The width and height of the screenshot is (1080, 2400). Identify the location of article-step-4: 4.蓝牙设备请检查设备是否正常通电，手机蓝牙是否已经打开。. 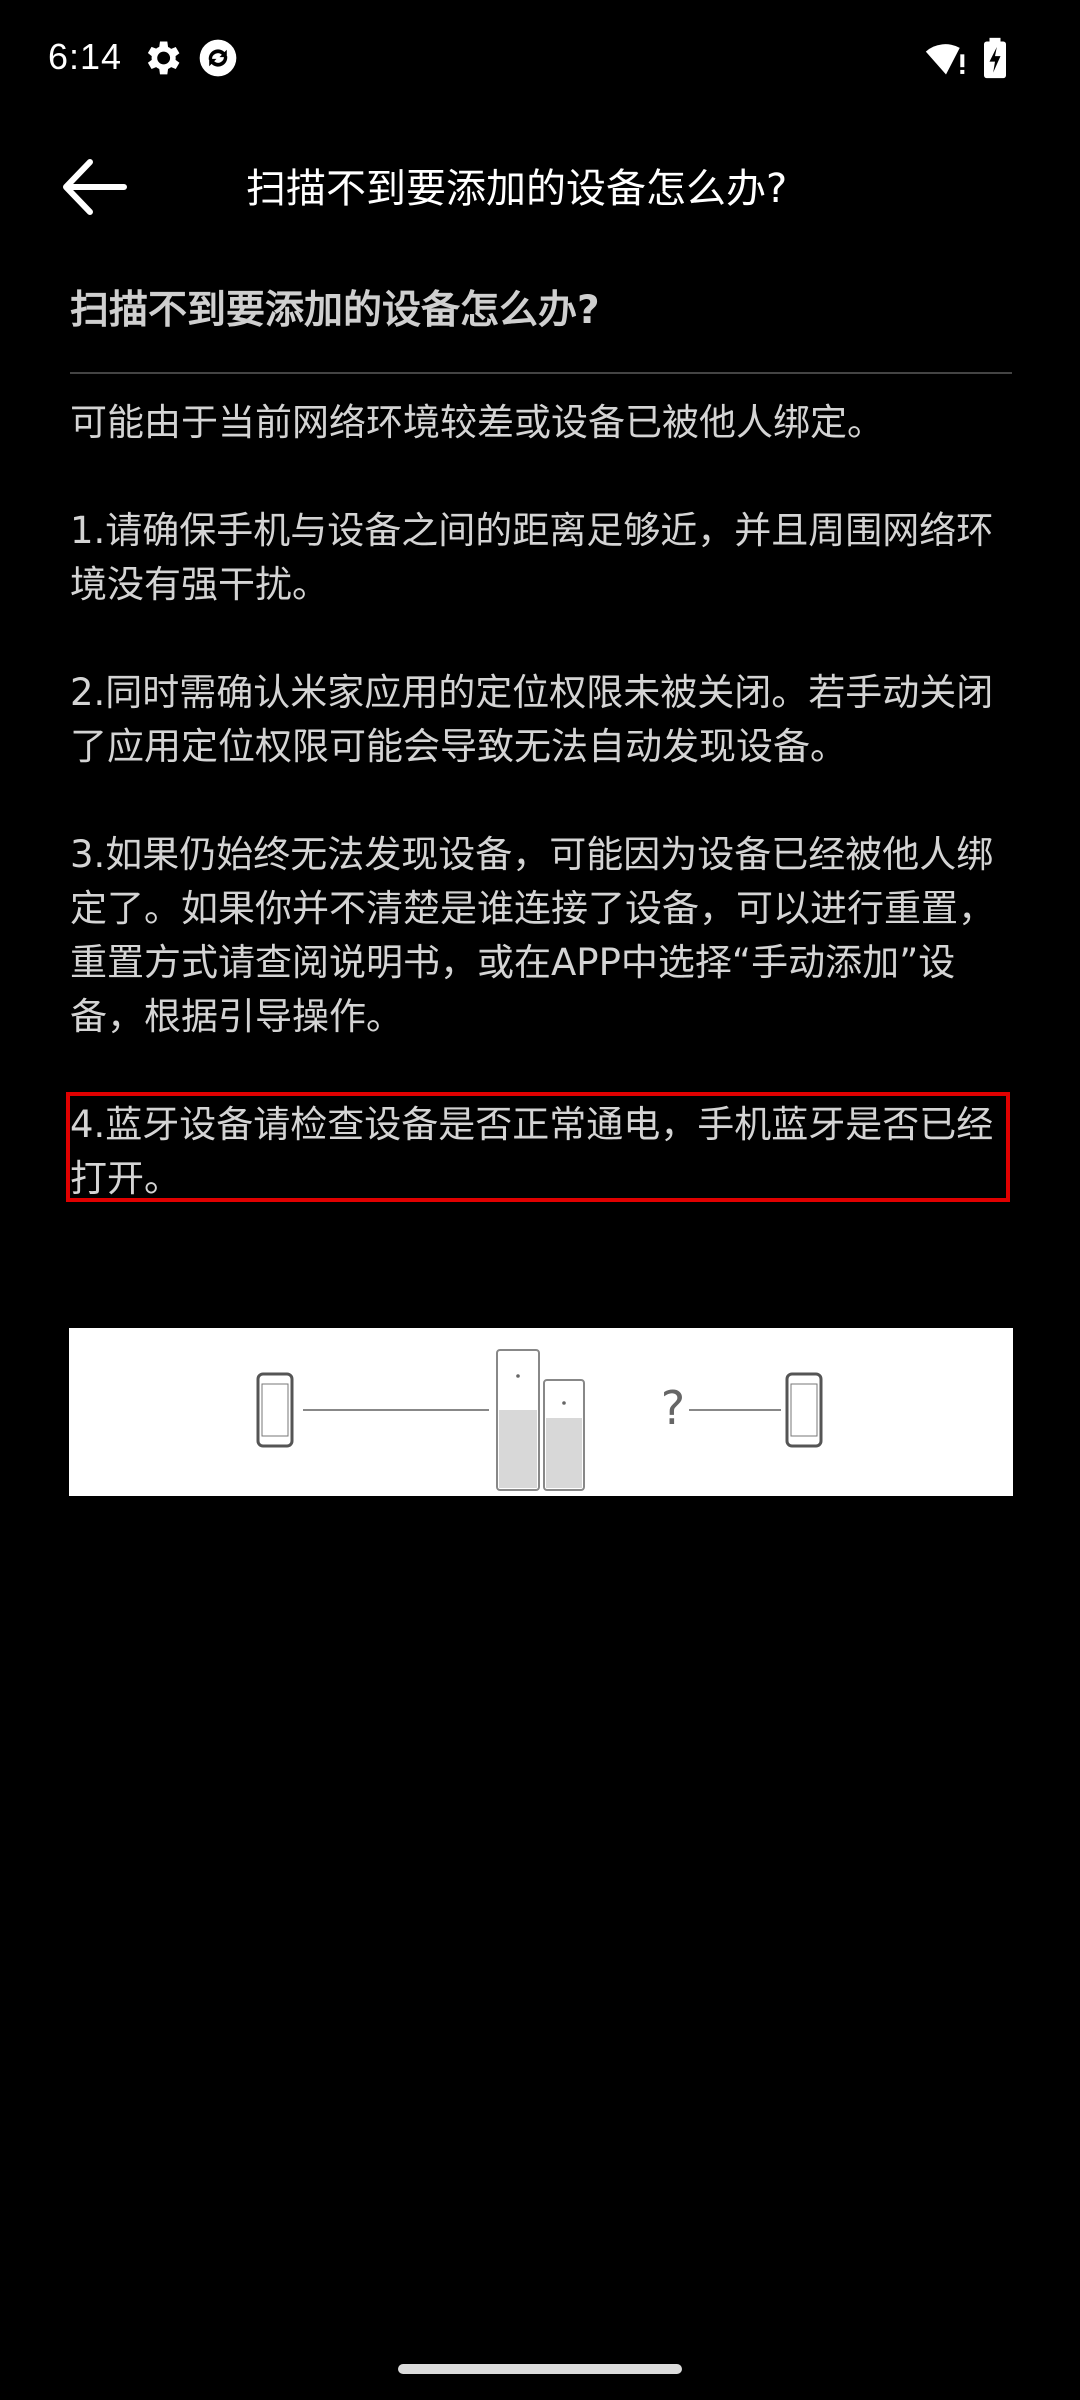
(532, 1151).